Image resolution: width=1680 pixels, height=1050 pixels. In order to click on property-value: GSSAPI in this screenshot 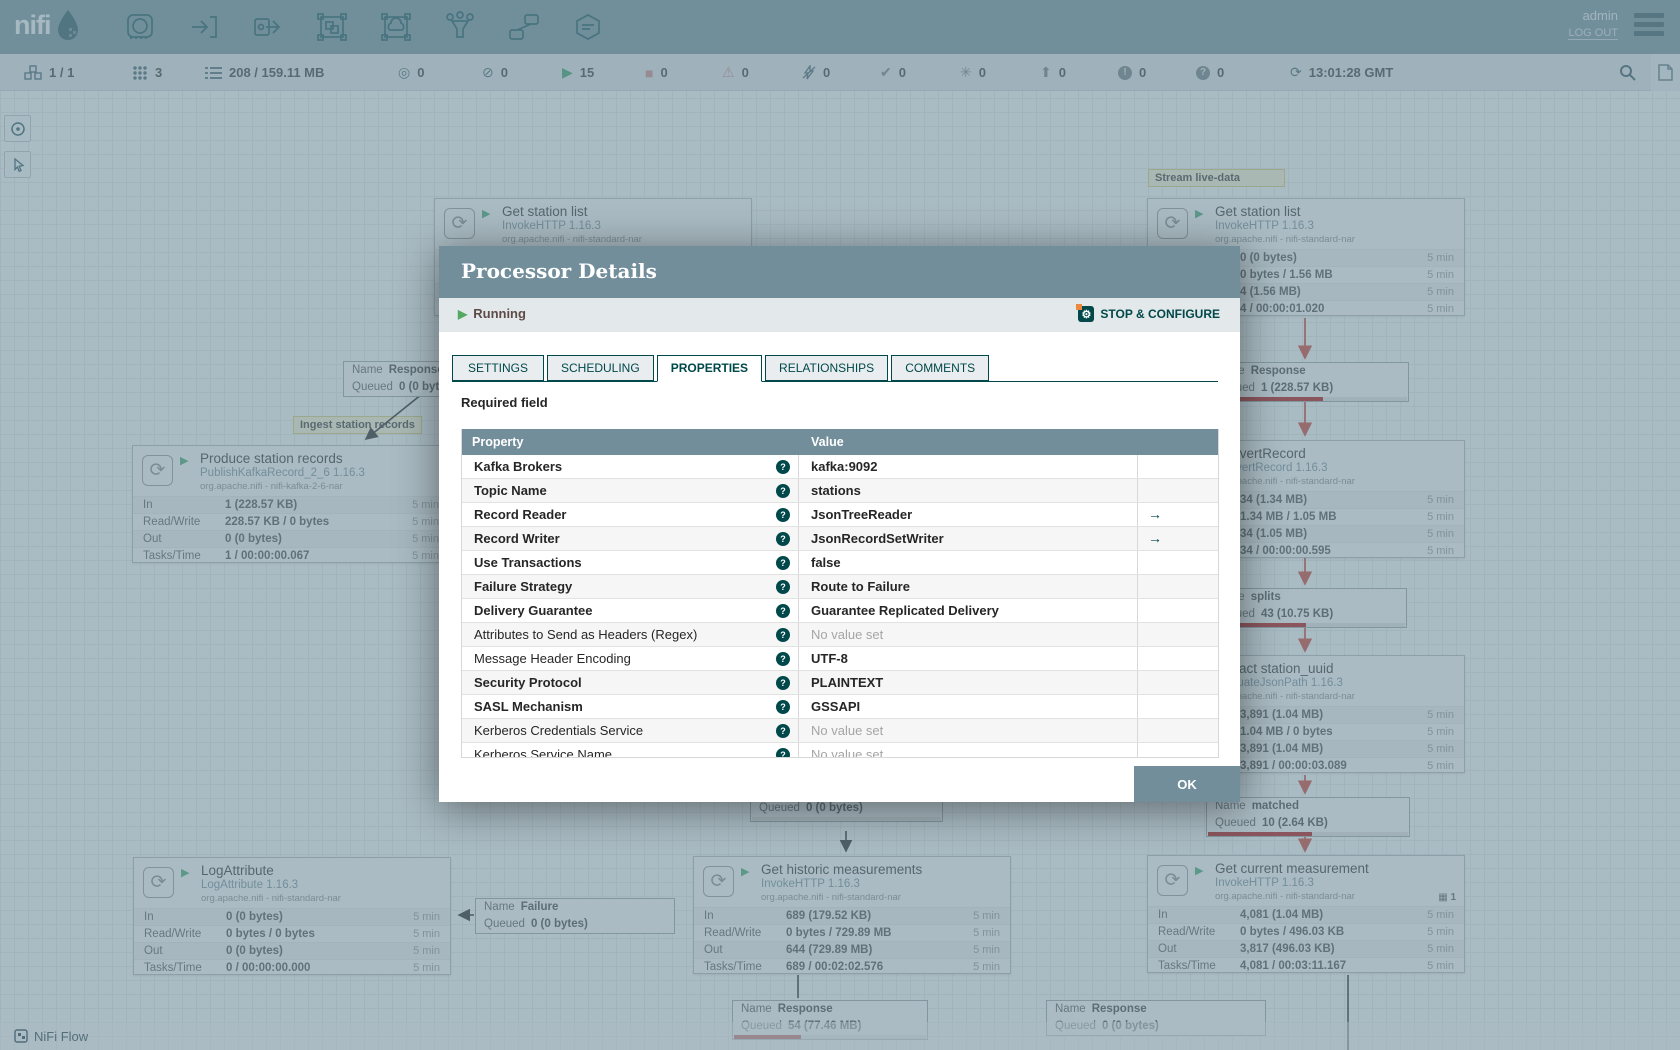, I will do `click(836, 706)`.